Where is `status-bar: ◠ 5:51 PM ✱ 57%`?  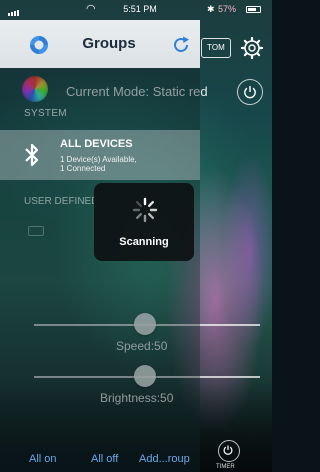 status-bar: ◠ 5:51 PM ✱ 57% is located at coordinates (136, 10).